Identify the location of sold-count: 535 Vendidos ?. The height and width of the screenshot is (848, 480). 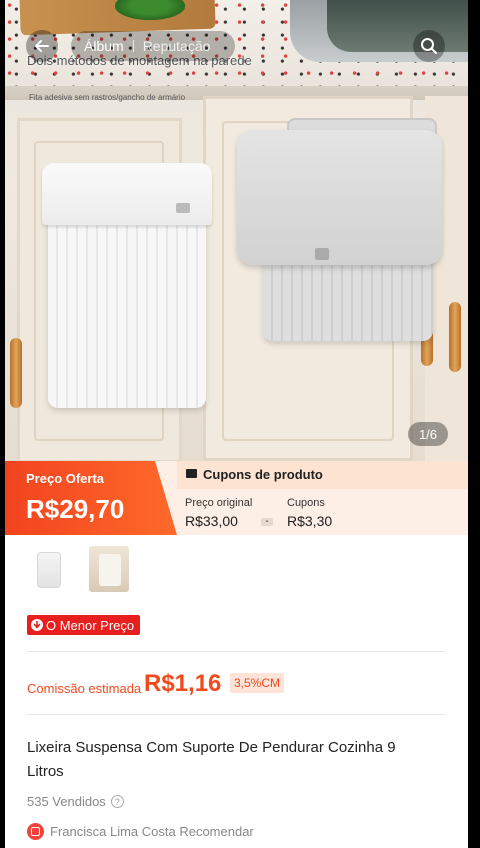
(75, 801).